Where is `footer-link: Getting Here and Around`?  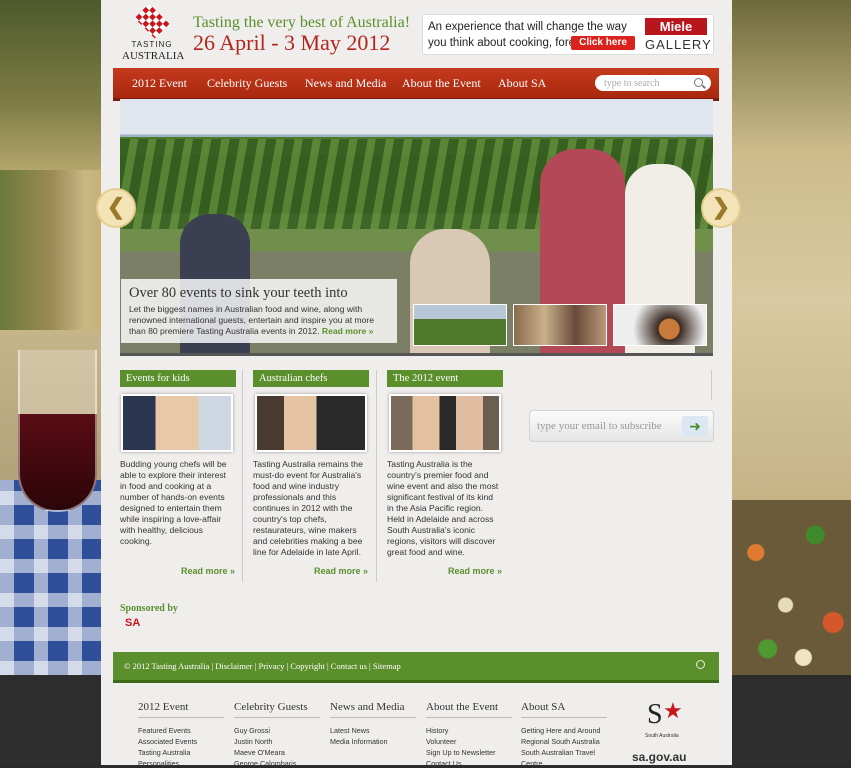
footer-link: Getting Here and Around is located at coordinates (561, 730).